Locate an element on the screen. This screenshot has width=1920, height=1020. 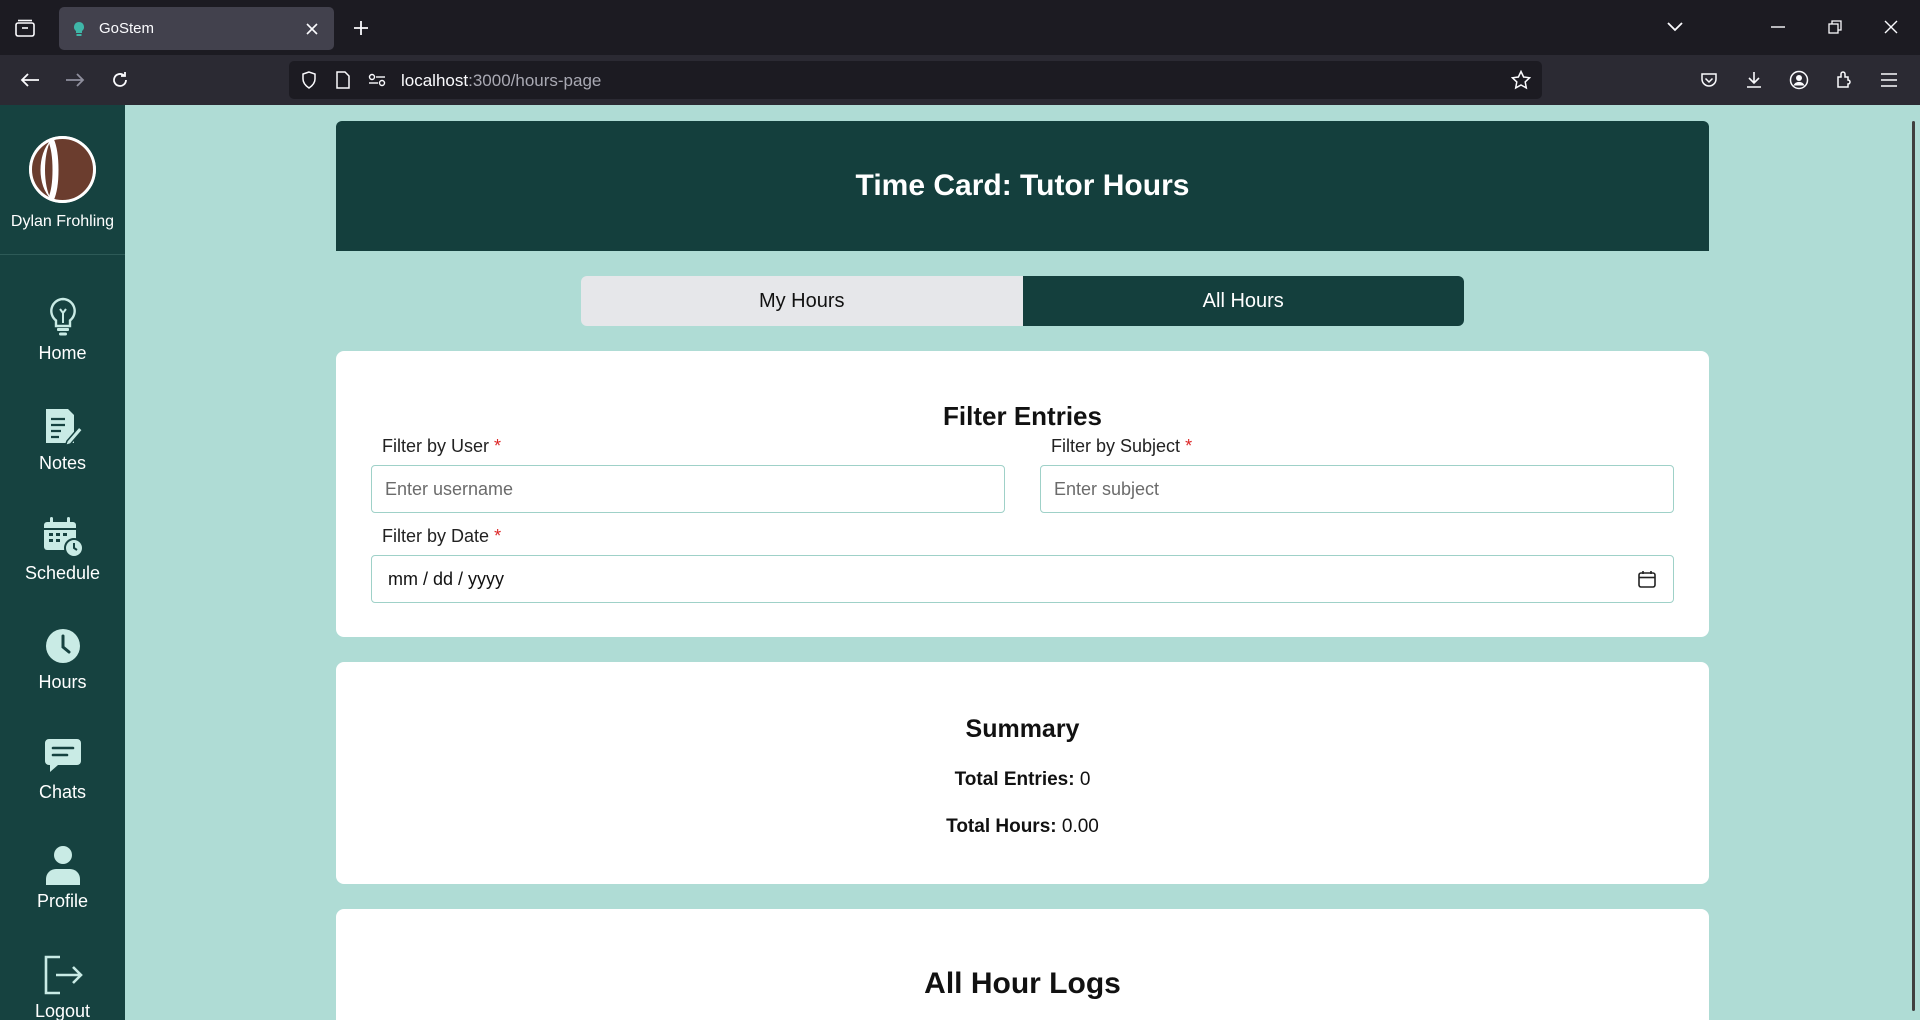
user-icon is located at coordinates (63, 865).